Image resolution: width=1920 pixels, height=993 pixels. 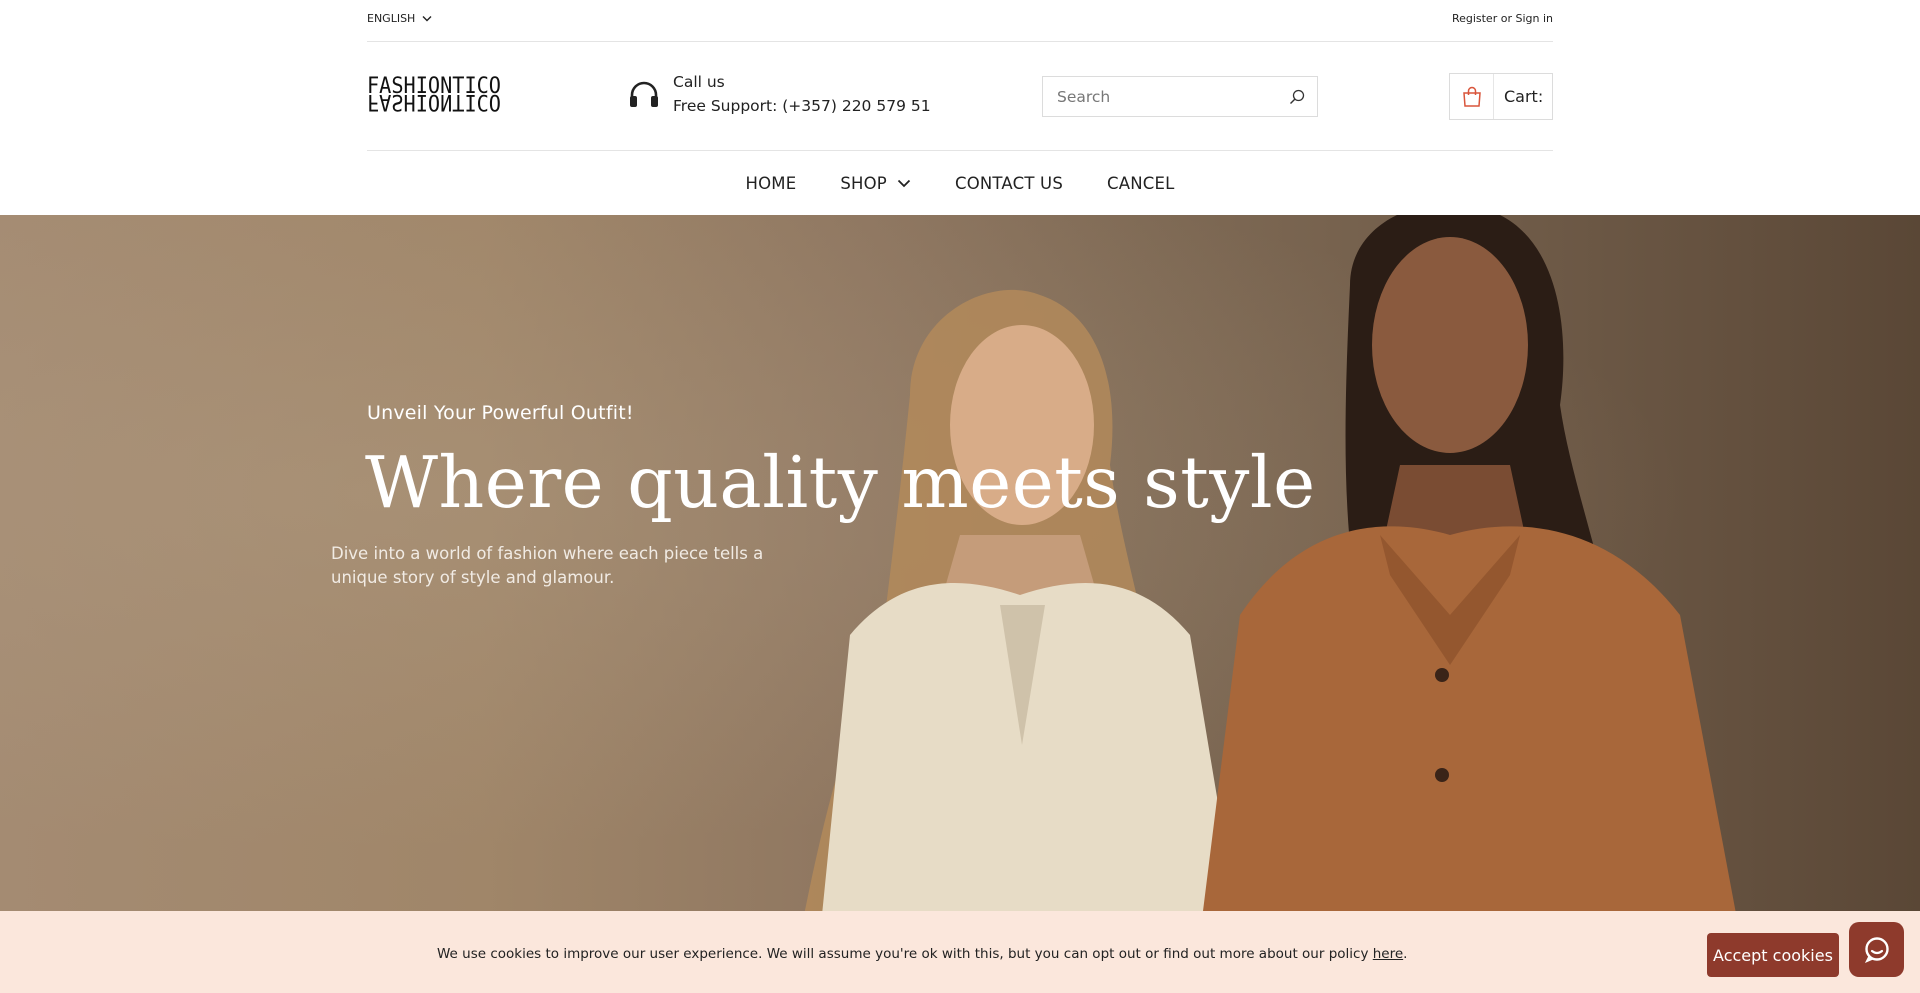 I want to click on register-sign-in-link: Register or Sign in, so click(x=1502, y=18).